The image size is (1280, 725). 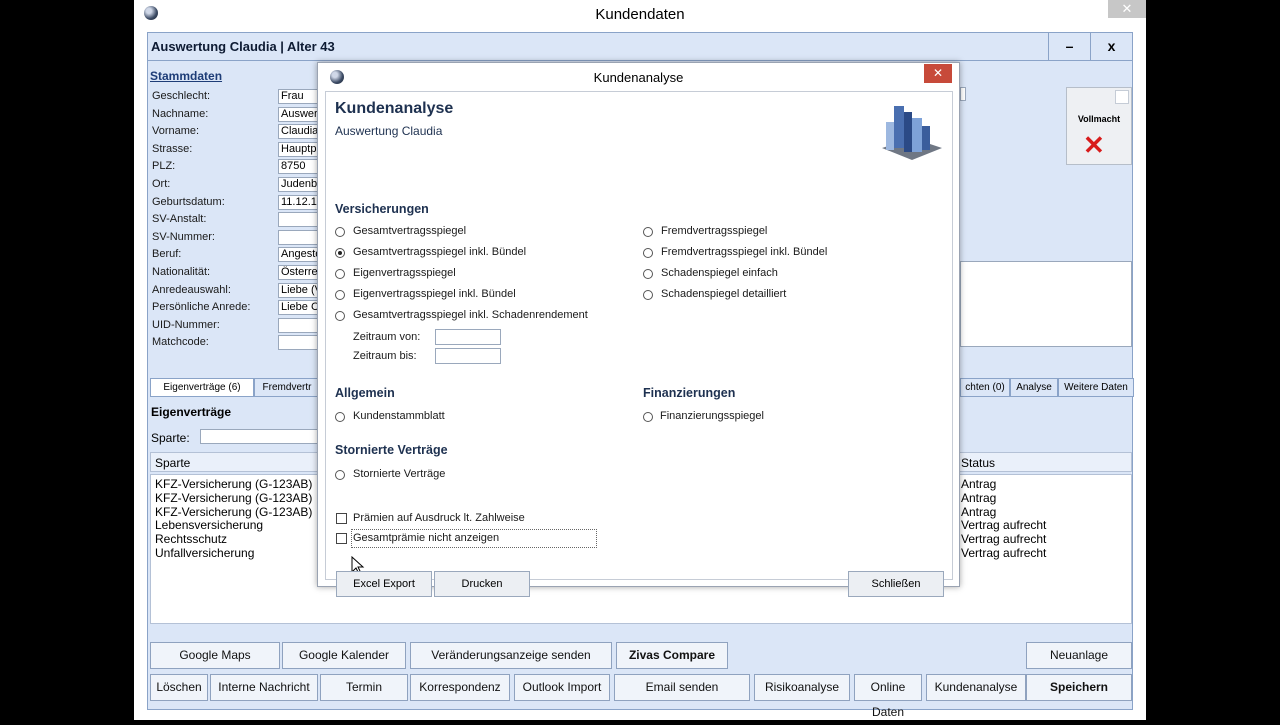 What do you see at coordinates (460, 687) in the screenshot?
I see `korrespondenz-button: Korrespondenz` at bounding box center [460, 687].